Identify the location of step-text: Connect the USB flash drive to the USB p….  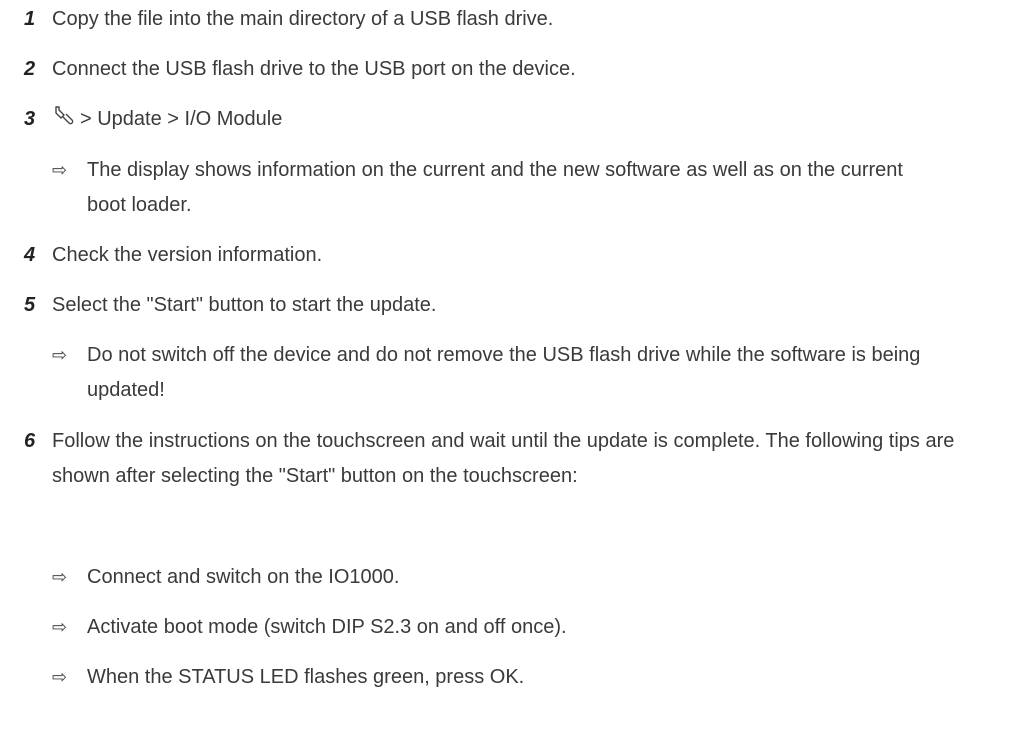
(314, 69).